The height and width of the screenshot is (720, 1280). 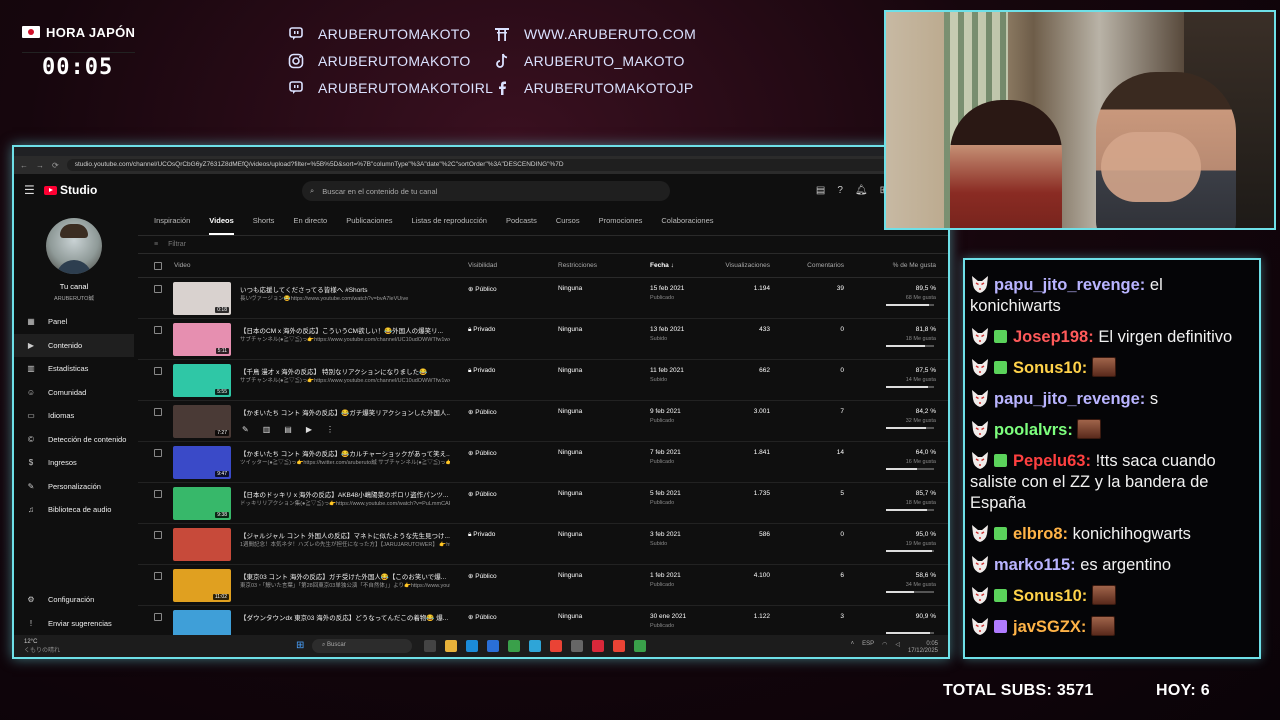 What do you see at coordinates (221, 225) in the screenshot?
I see `tab-1: Videos` at bounding box center [221, 225].